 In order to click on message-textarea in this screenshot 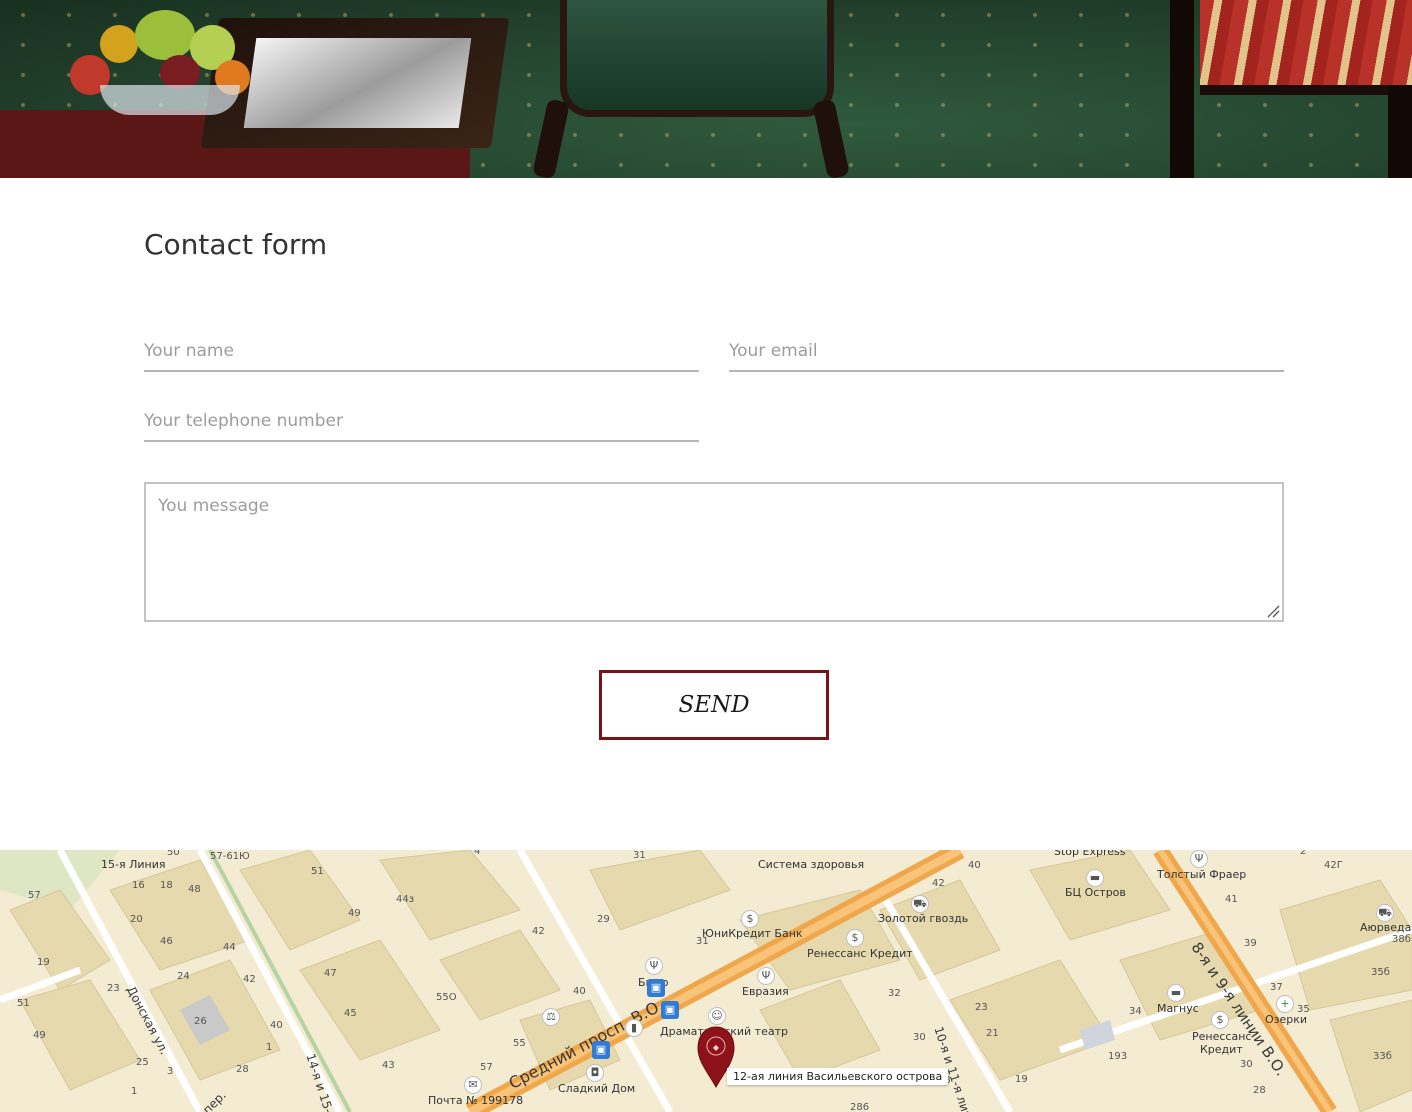, I will do `click(714, 552)`.